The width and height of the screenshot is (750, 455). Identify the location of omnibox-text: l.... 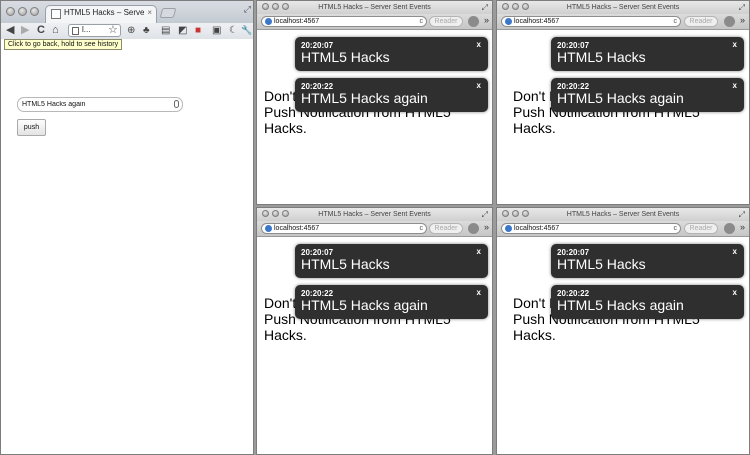
(86, 29).